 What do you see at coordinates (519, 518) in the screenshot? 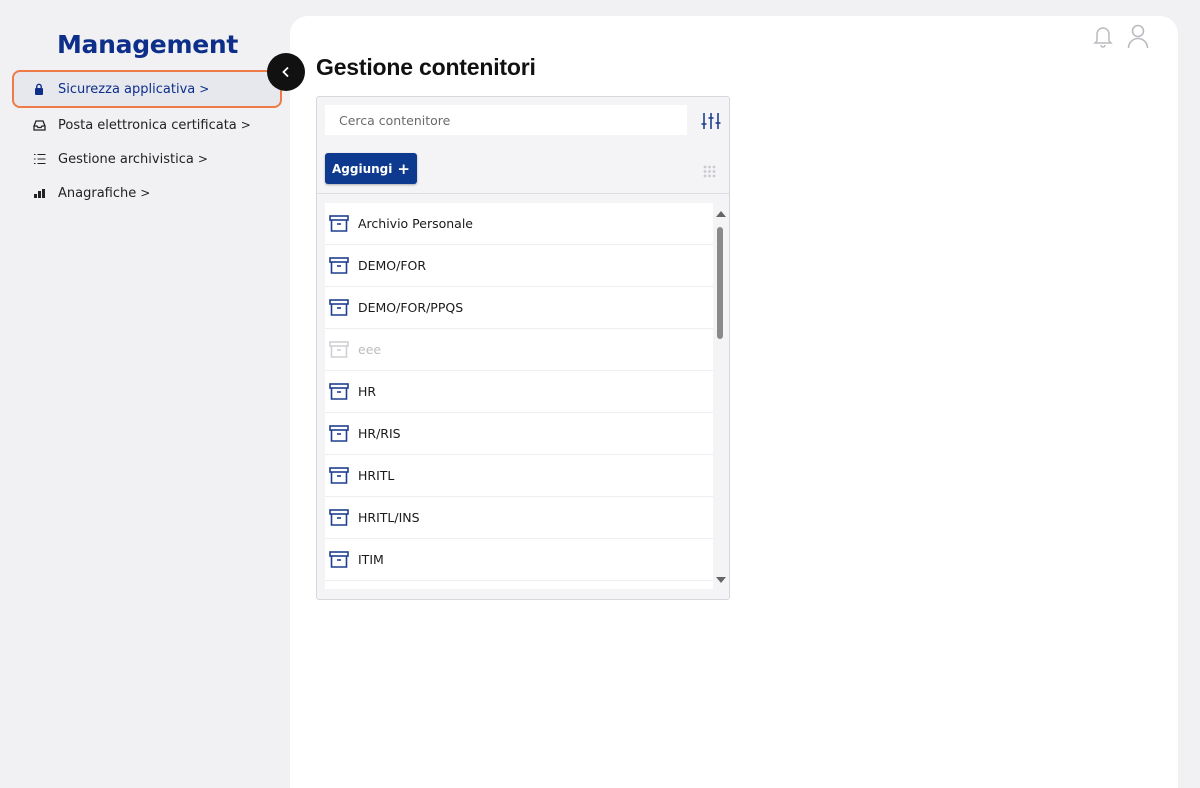
I see `list-item: HRITL/INS` at bounding box center [519, 518].